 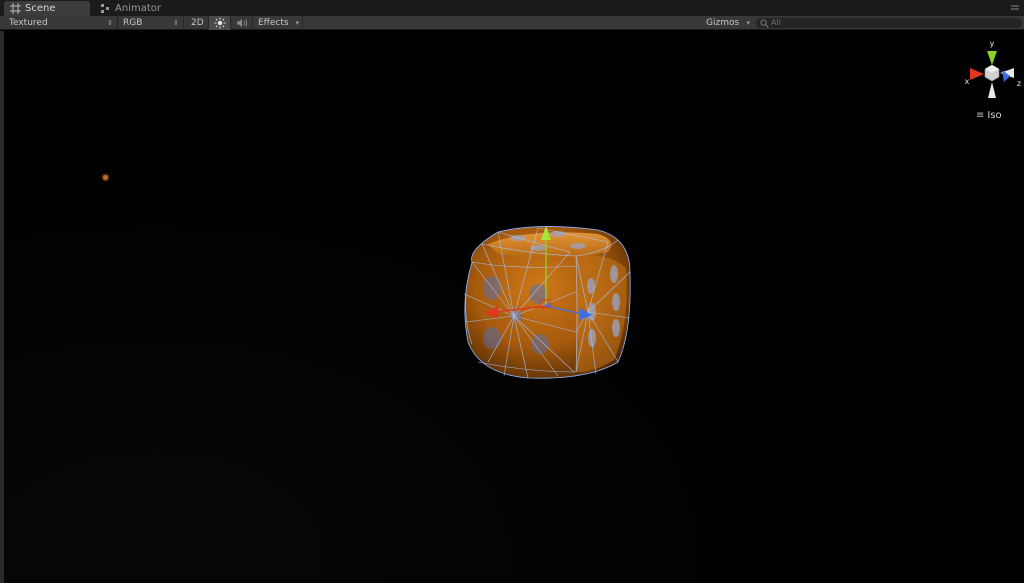 I want to click on axis-z-label: z, so click(x=1019, y=83).